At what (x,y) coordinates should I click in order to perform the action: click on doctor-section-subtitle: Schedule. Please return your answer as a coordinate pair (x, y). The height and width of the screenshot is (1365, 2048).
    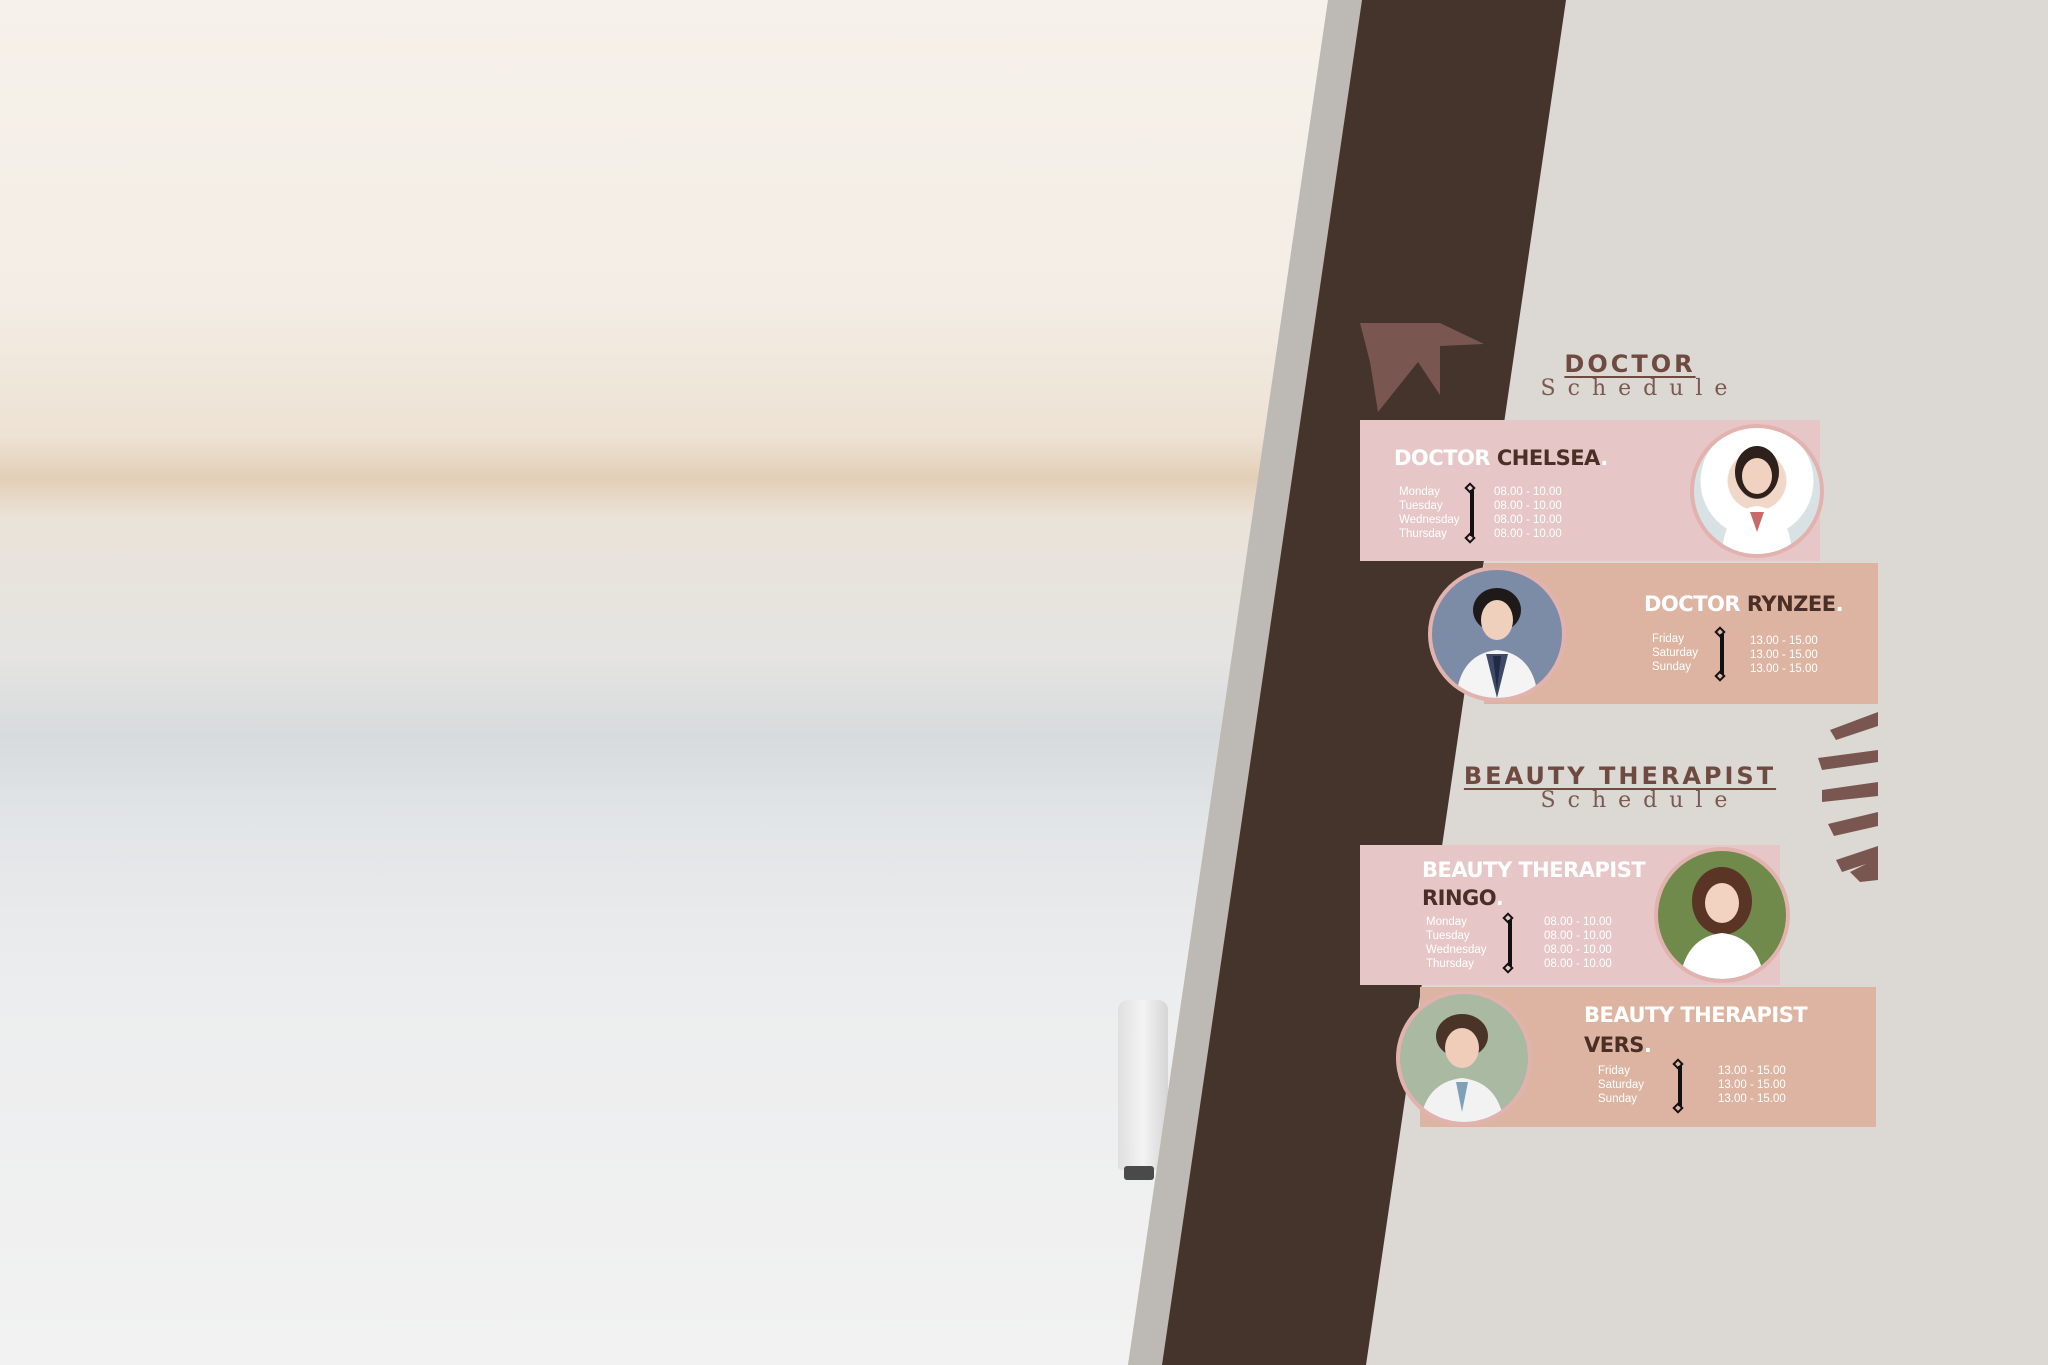
    Looking at the image, I should click on (1640, 388).